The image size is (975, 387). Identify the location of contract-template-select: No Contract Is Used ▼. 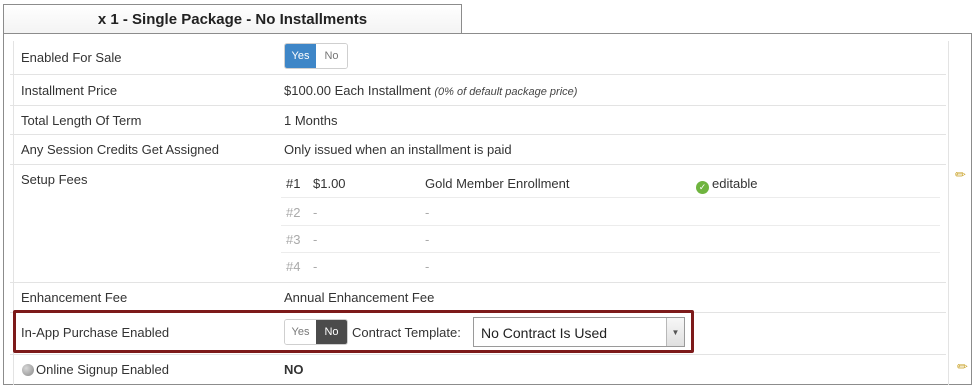
(579, 332).